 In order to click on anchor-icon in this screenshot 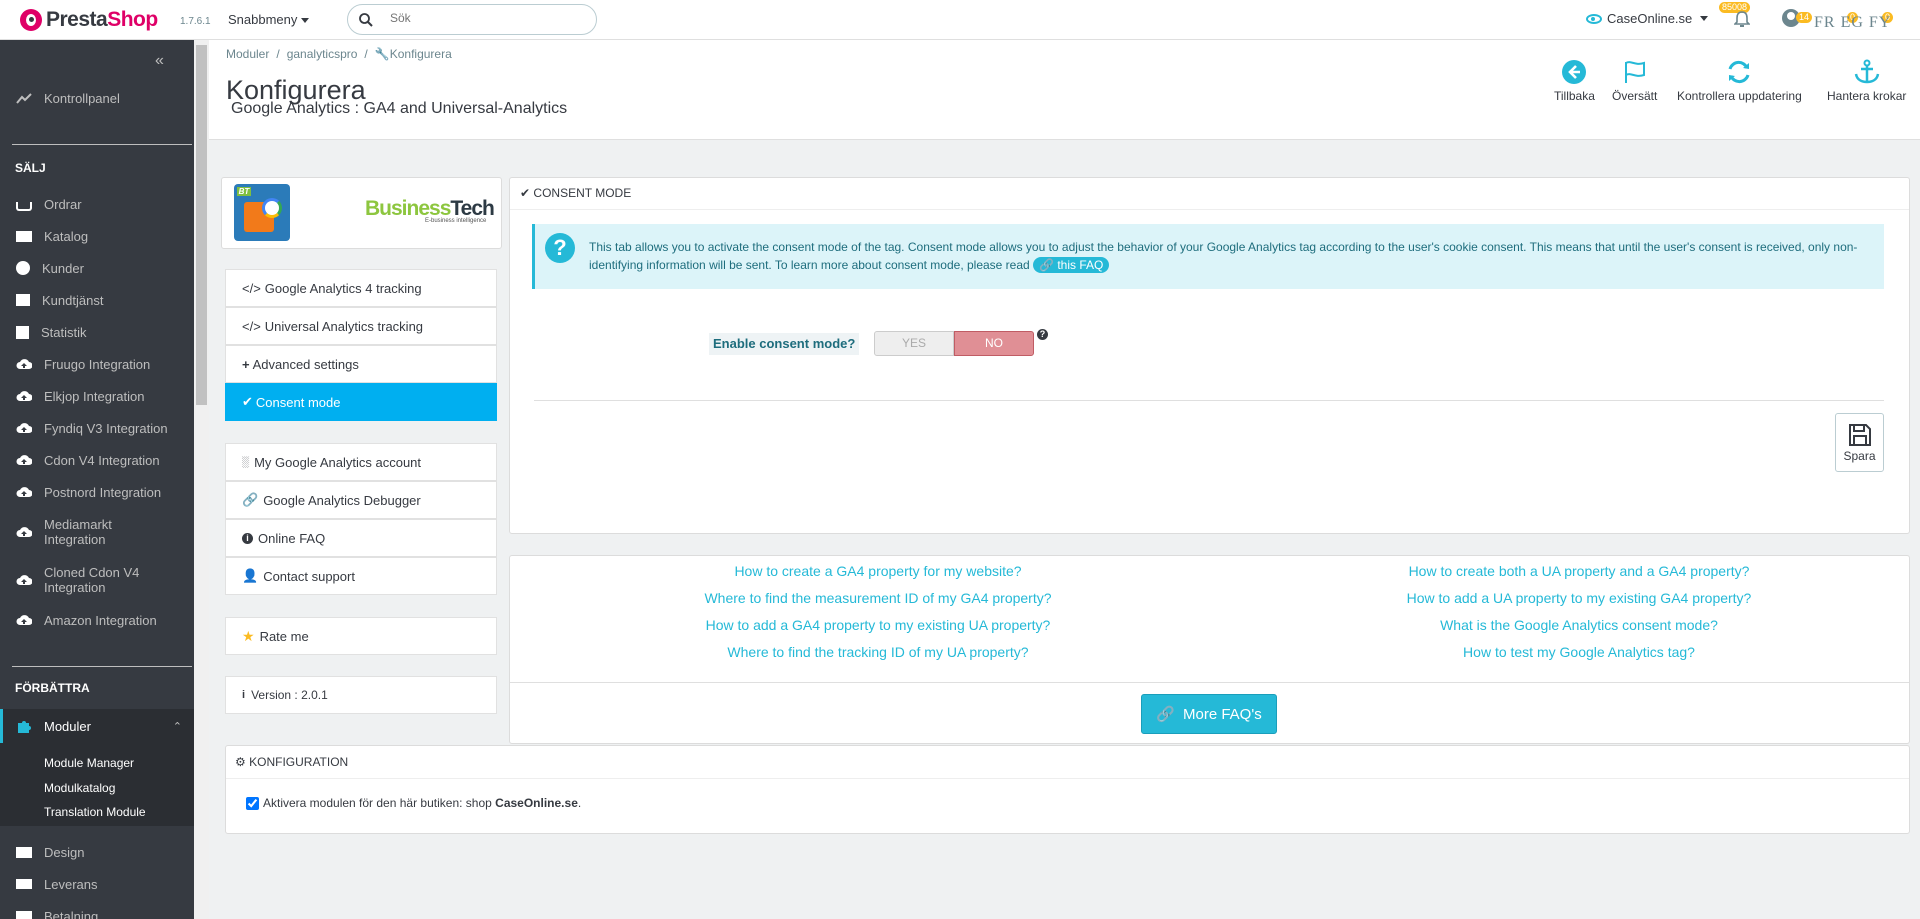, I will do `click(1866, 71)`.